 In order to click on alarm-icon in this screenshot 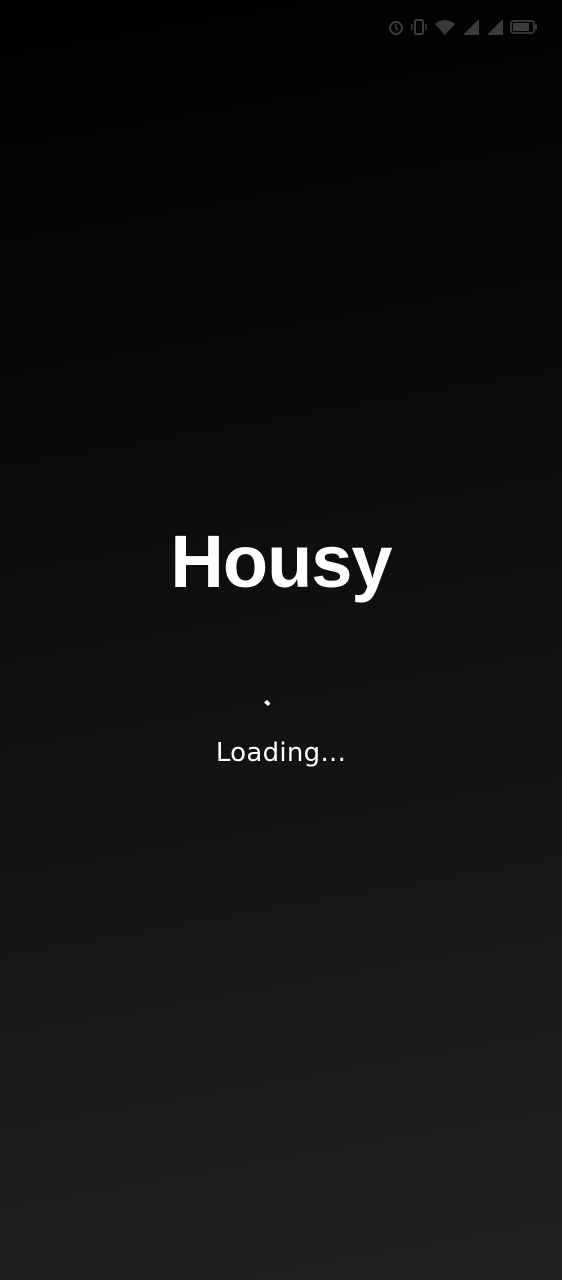, I will do `click(396, 27)`.